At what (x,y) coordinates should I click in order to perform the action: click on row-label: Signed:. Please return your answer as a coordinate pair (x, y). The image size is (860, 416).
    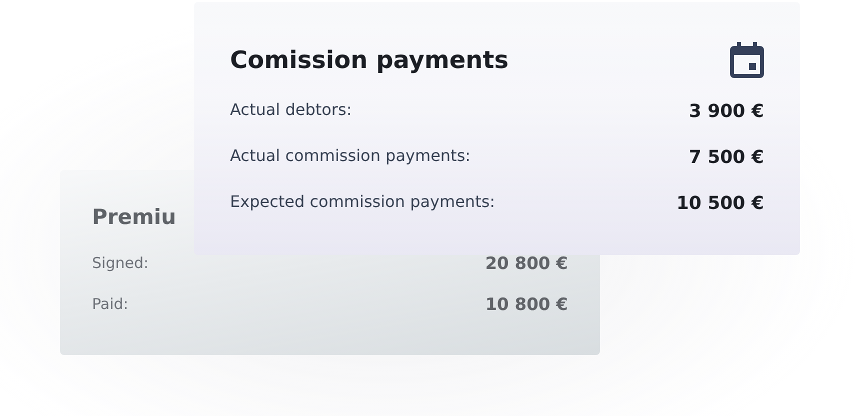
    Looking at the image, I should click on (120, 263).